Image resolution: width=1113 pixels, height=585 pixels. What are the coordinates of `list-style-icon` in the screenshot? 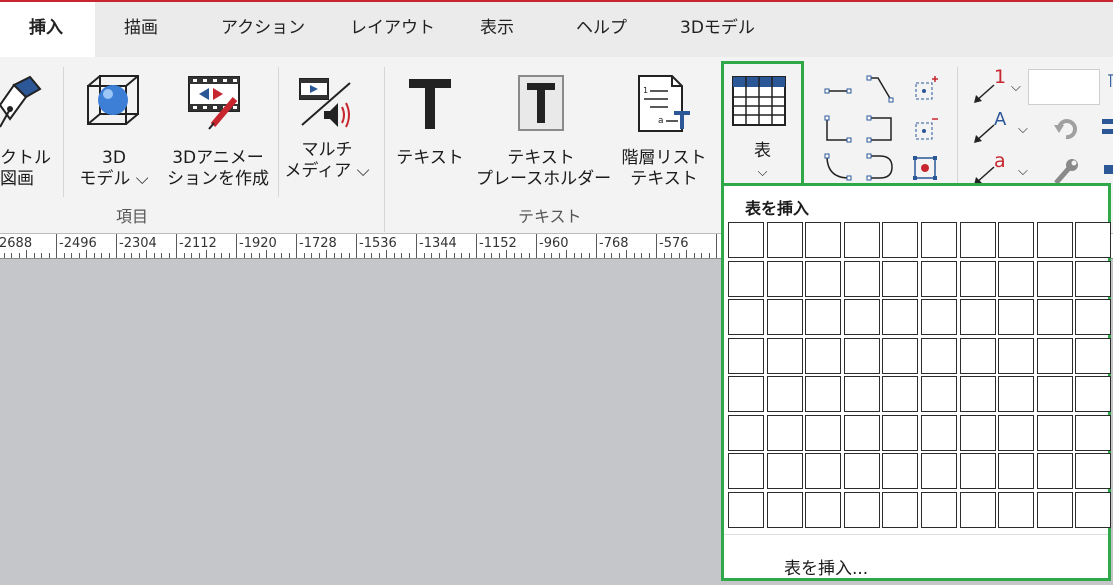 It's located at (1107, 121).